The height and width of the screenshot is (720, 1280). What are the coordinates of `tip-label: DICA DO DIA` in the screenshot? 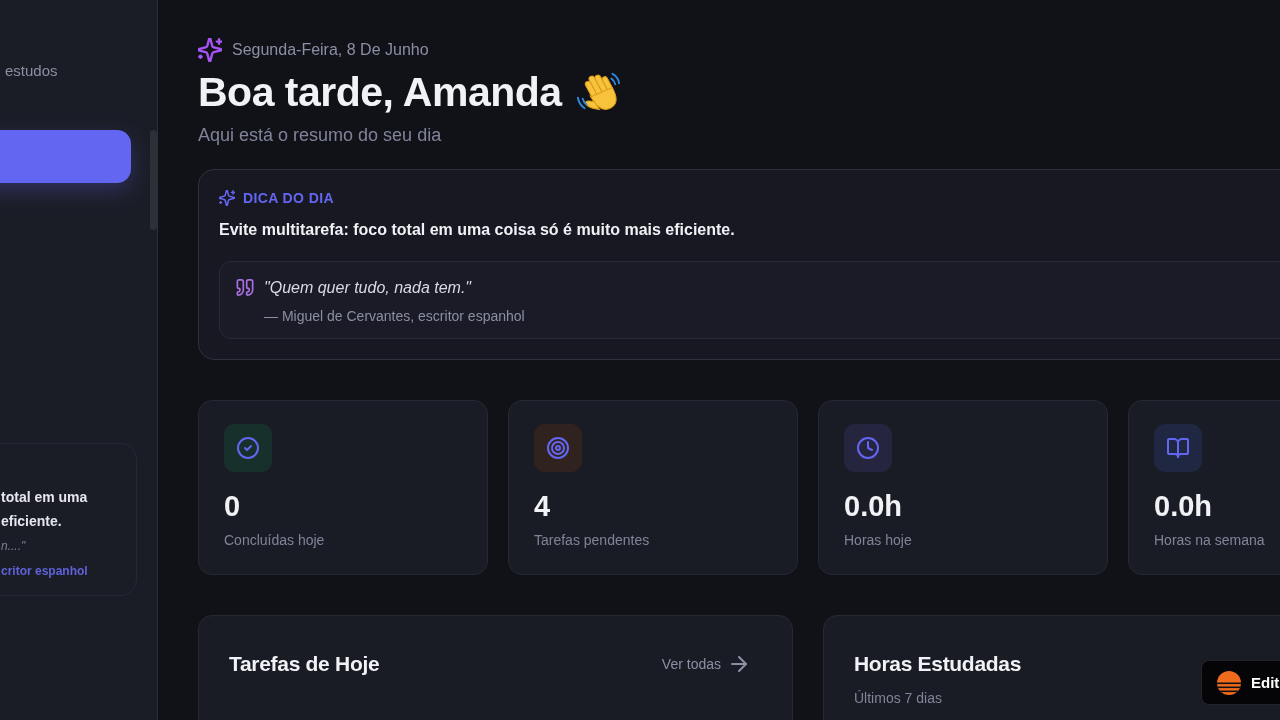 It's located at (288, 198).